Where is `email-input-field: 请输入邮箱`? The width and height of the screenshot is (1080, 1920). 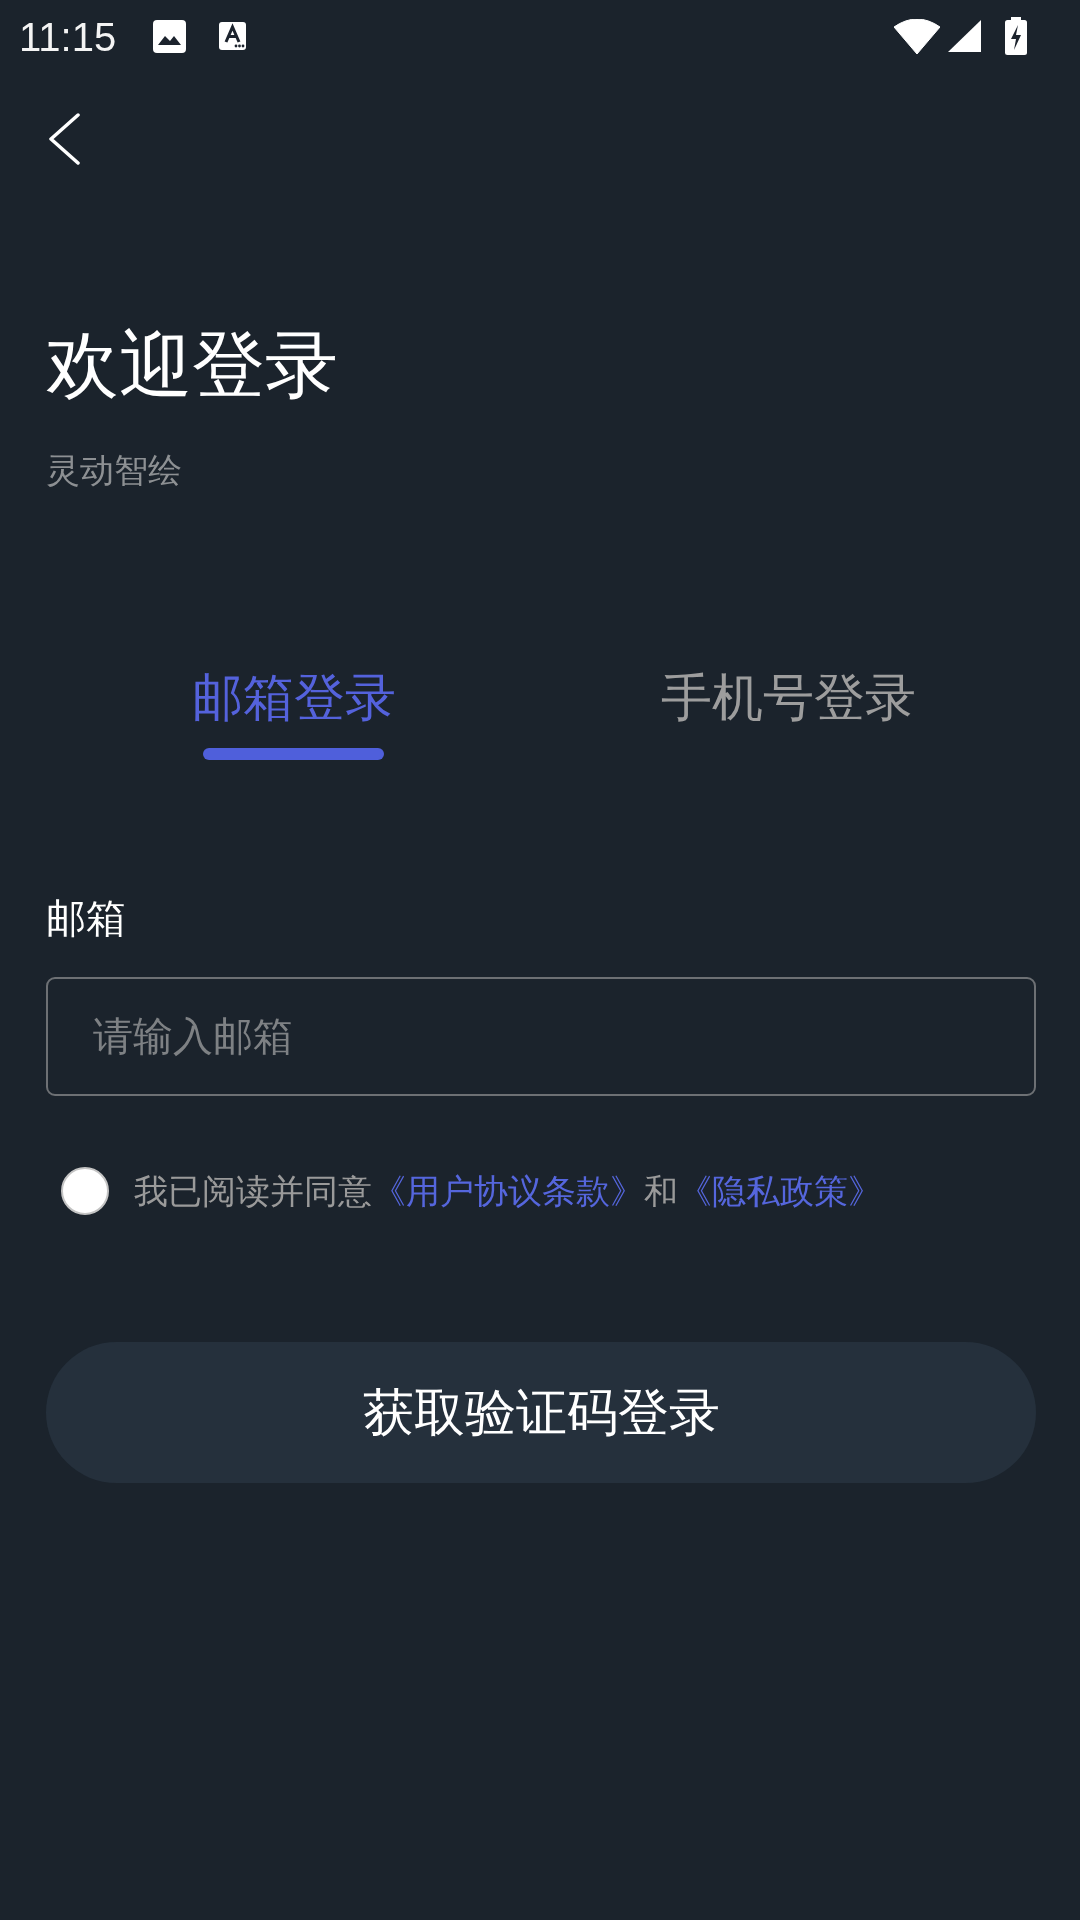 email-input-field: 请输入邮箱 is located at coordinates (541, 1036).